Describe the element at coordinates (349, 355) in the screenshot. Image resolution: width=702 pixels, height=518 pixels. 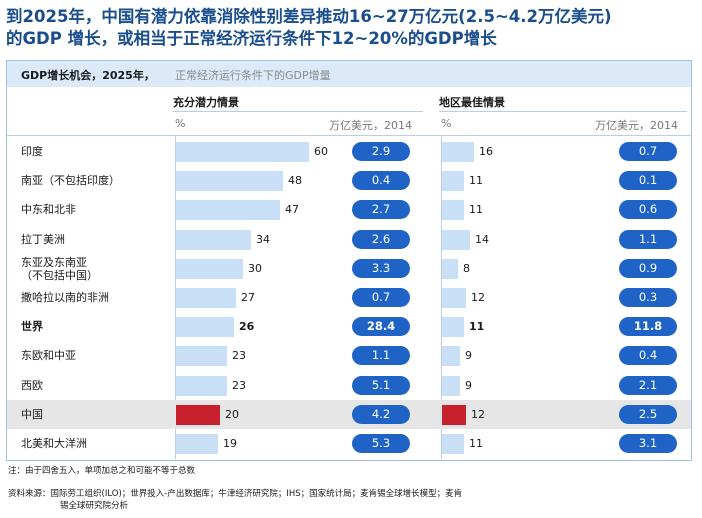
I see `chart-row: 东欧和中亚 23 1.1 9 0.4` at that location.